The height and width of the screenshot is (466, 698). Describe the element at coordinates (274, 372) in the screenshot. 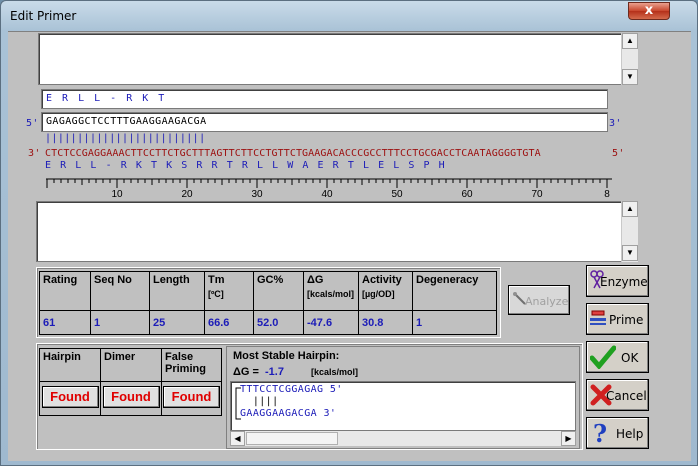

I see `hairpin-dg-value: -1.7` at that location.